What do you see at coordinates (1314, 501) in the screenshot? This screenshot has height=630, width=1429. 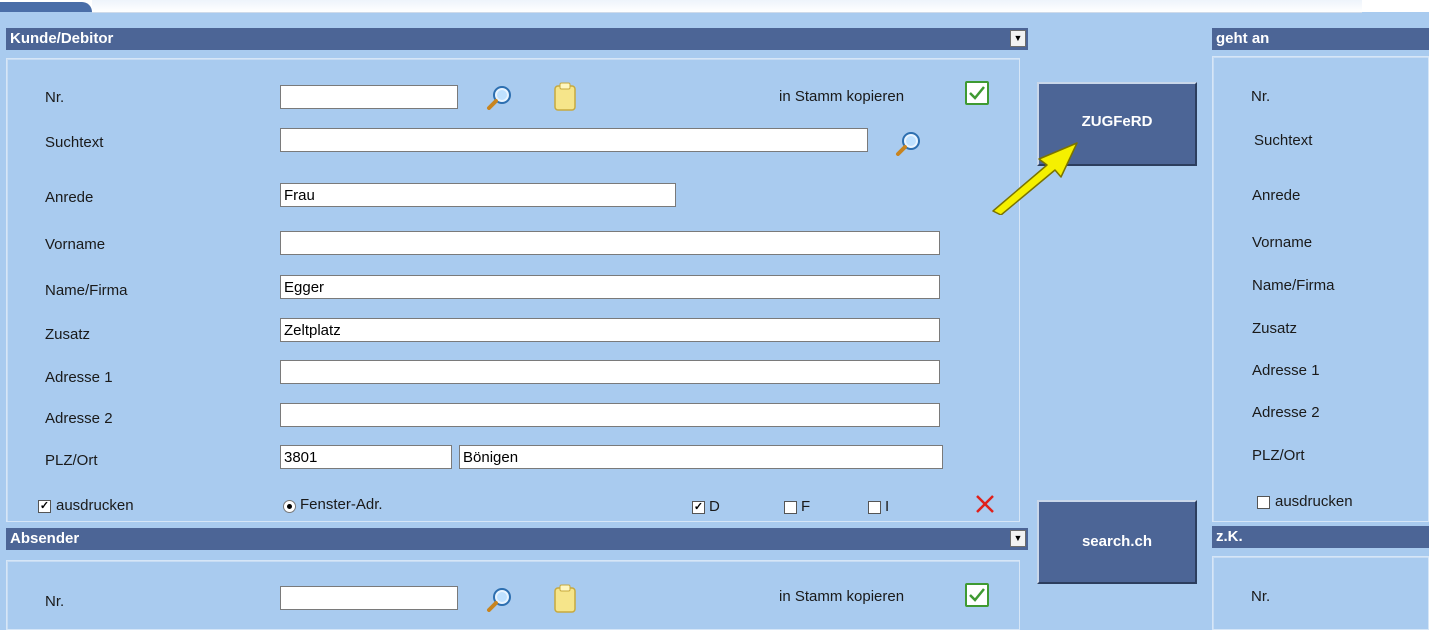 I see `geht-an-ausdrucken-label: ausdrucken` at bounding box center [1314, 501].